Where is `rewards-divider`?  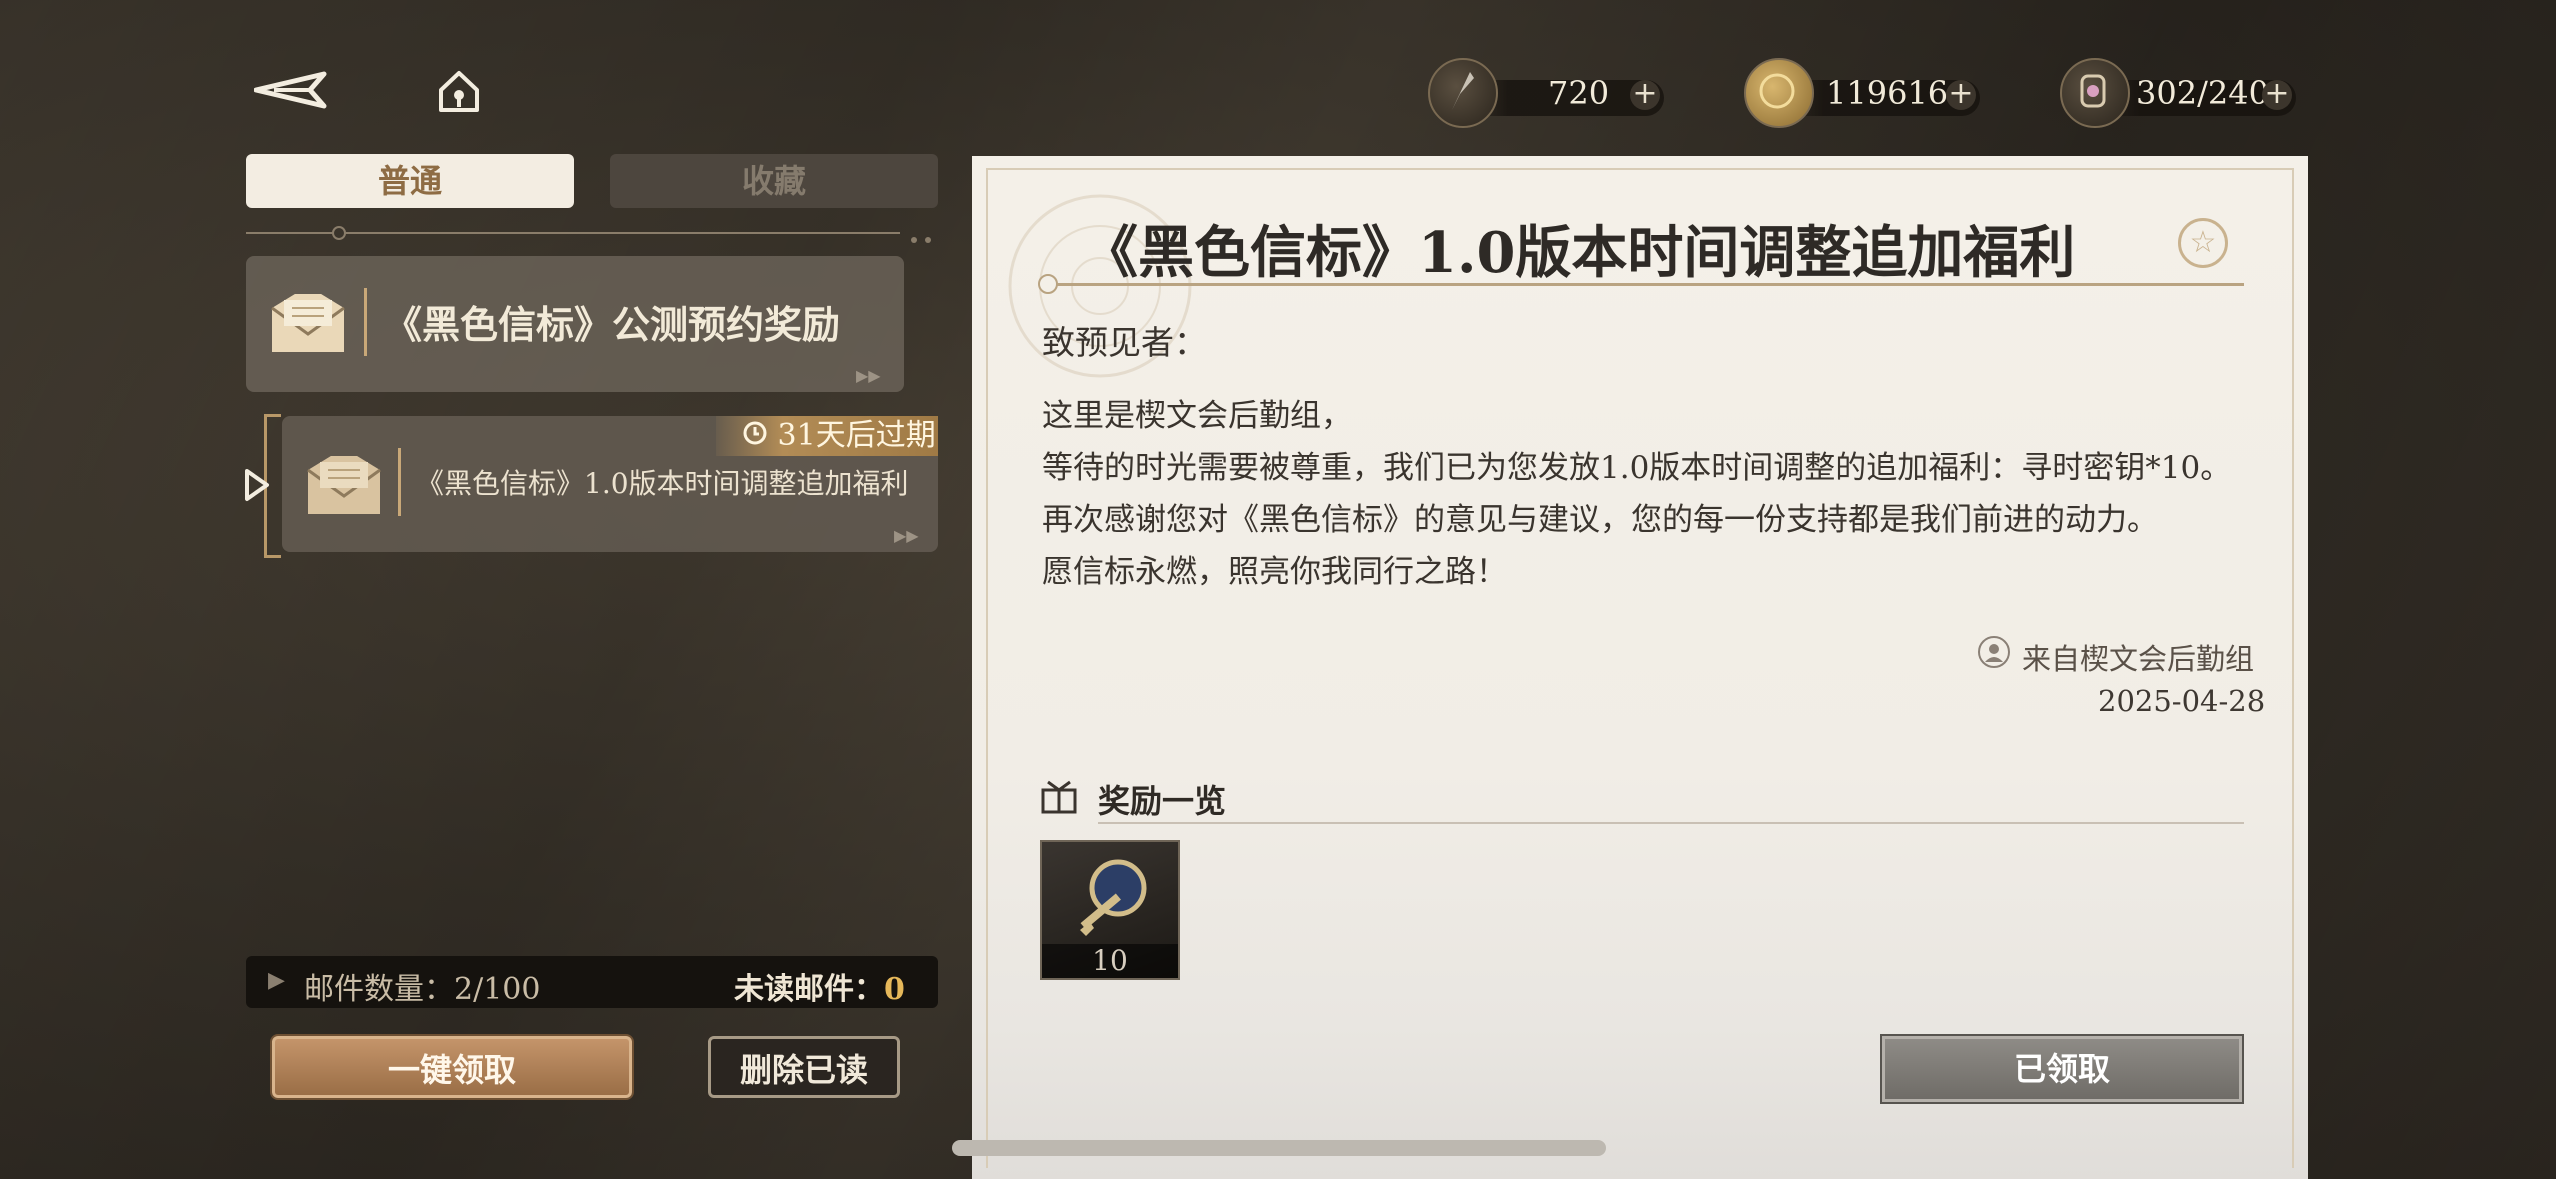 rewards-divider is located at coordinates (1671, 823).